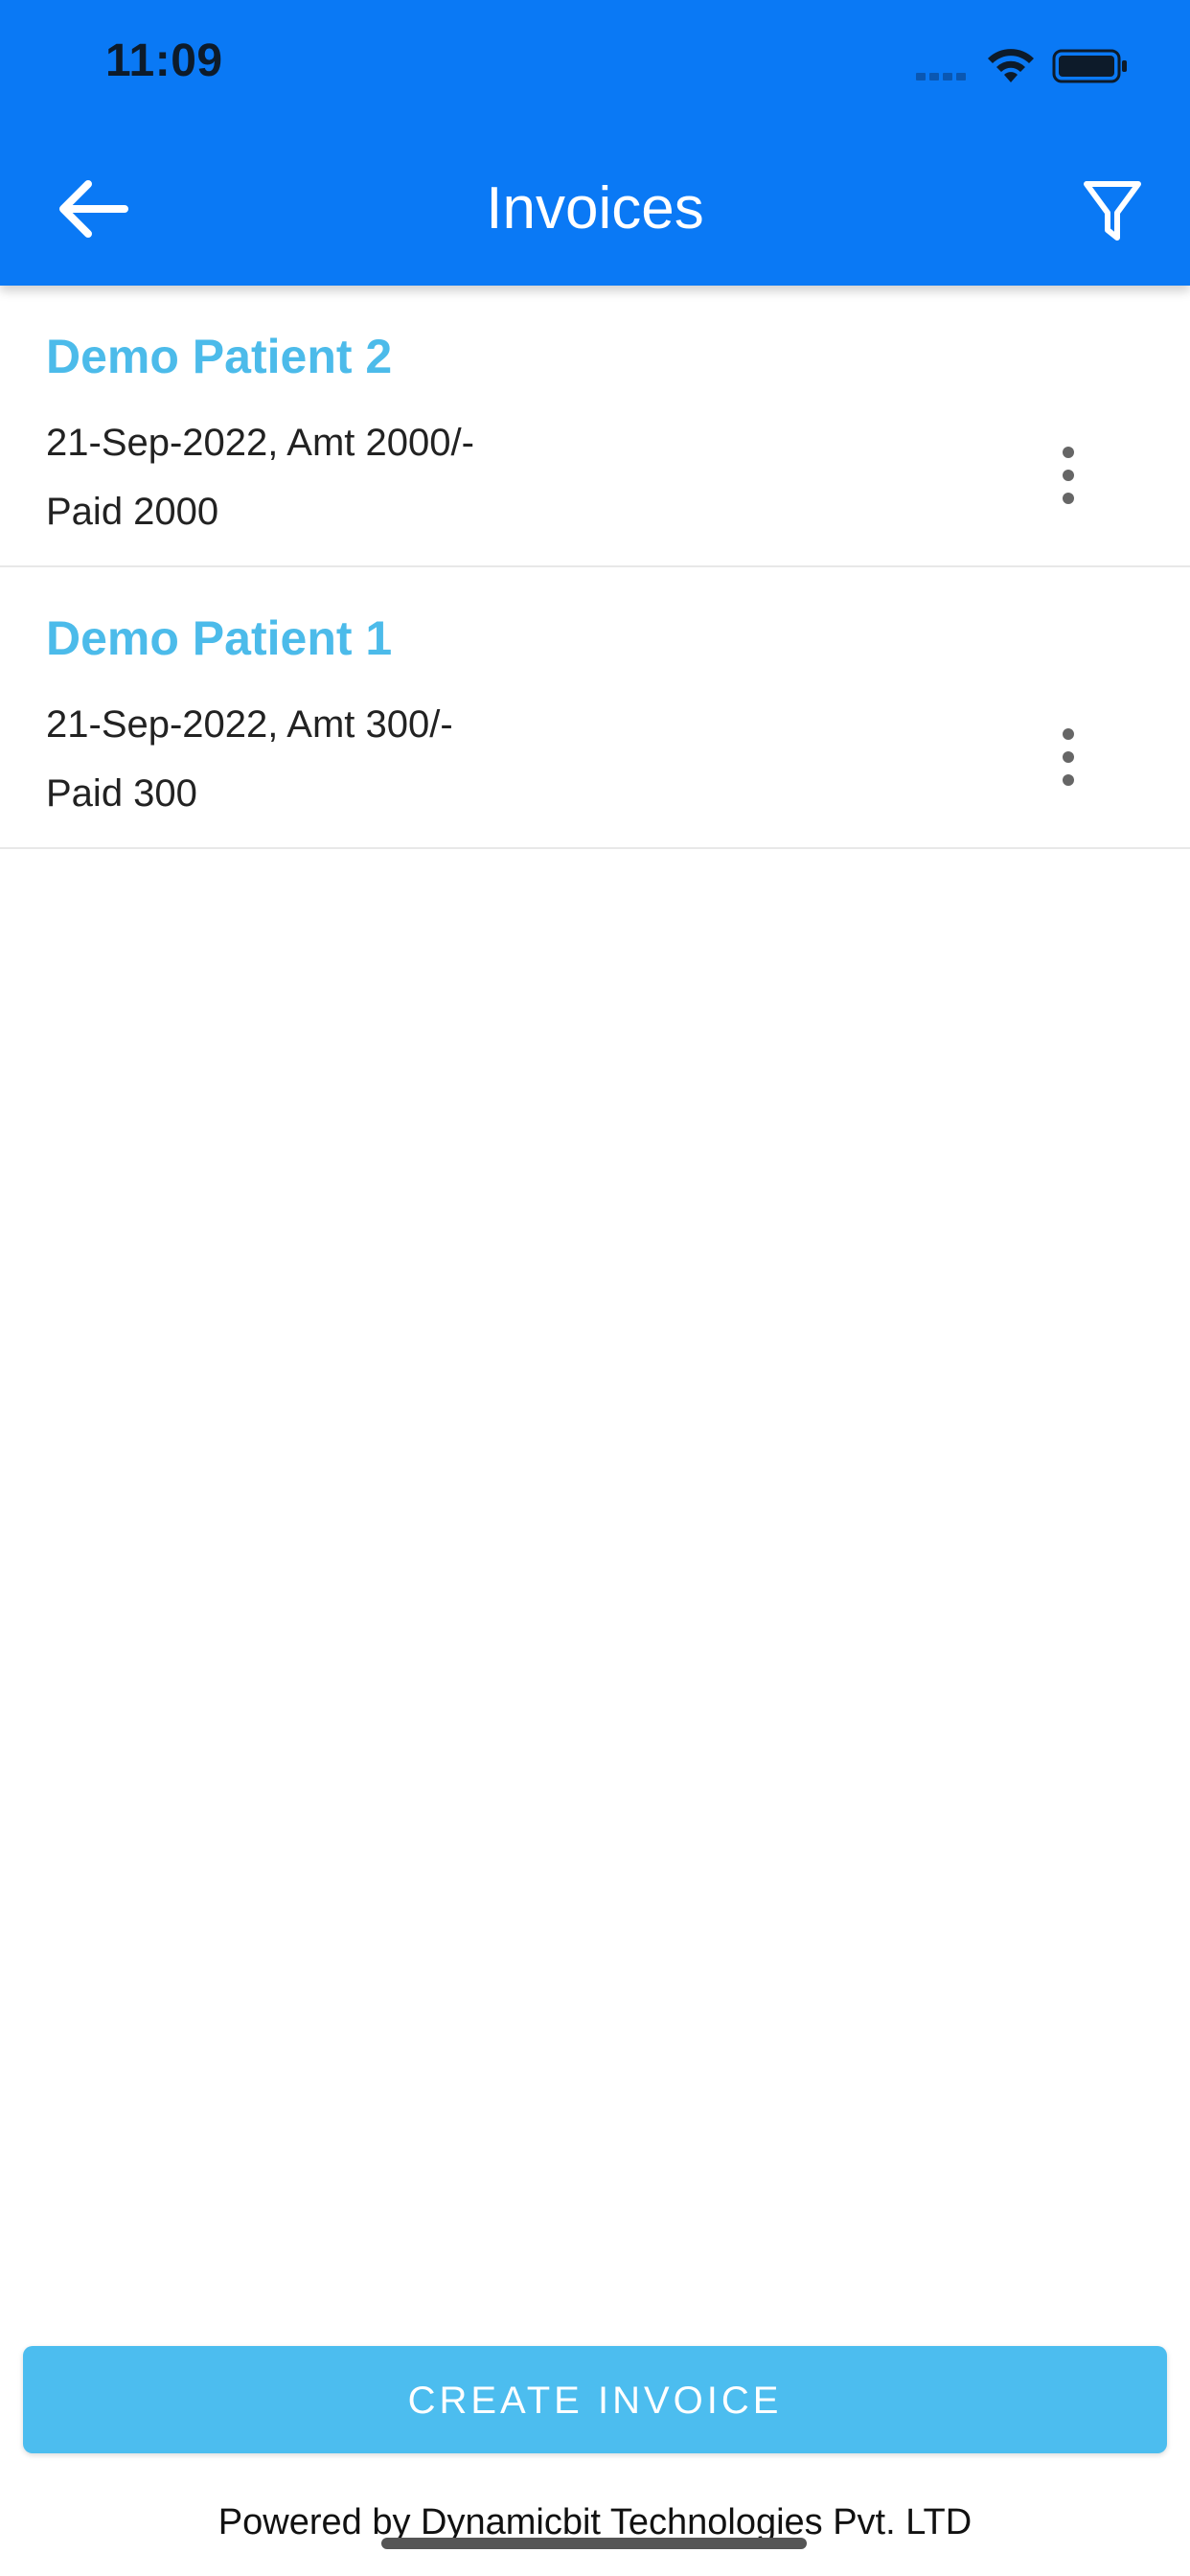  What do you see at coordinates (595, 208) in the screenshot?
I see `page-title: Invoices` at bounding box center [595, 208].